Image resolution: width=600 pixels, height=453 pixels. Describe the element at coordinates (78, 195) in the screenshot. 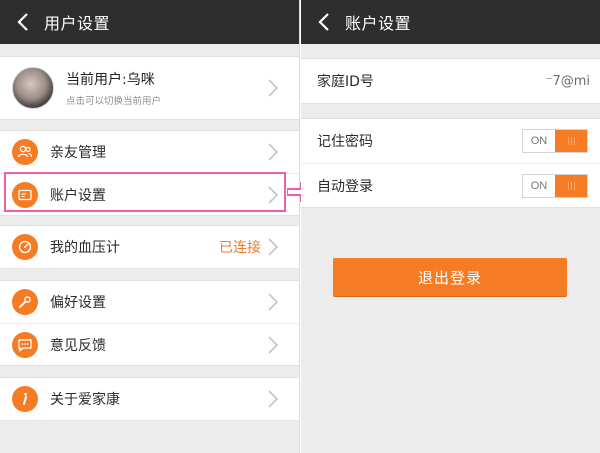

I see `menu-item-label: 账户设置` at that location.